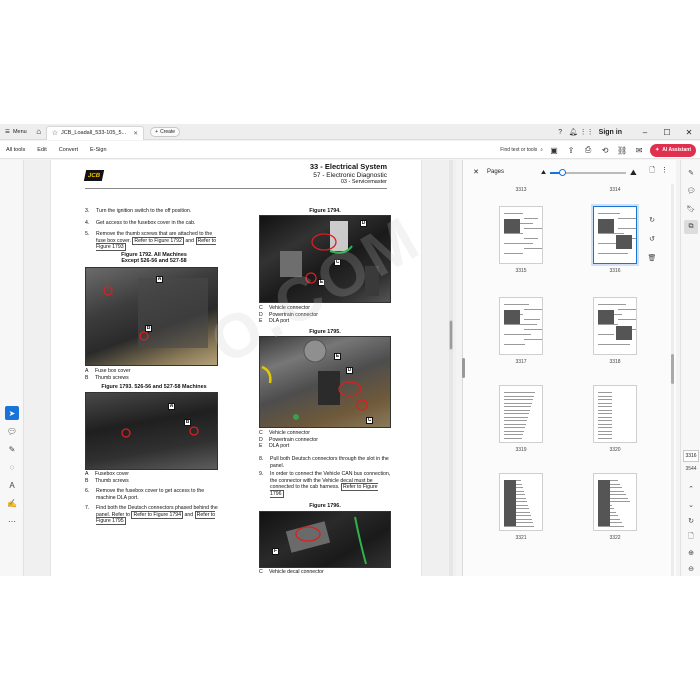 This screenshot has width=700, height=700. Describe the element at coordinates (12, 521) in the screenshot. I see `more-tools-icon: ⋯` at that location.